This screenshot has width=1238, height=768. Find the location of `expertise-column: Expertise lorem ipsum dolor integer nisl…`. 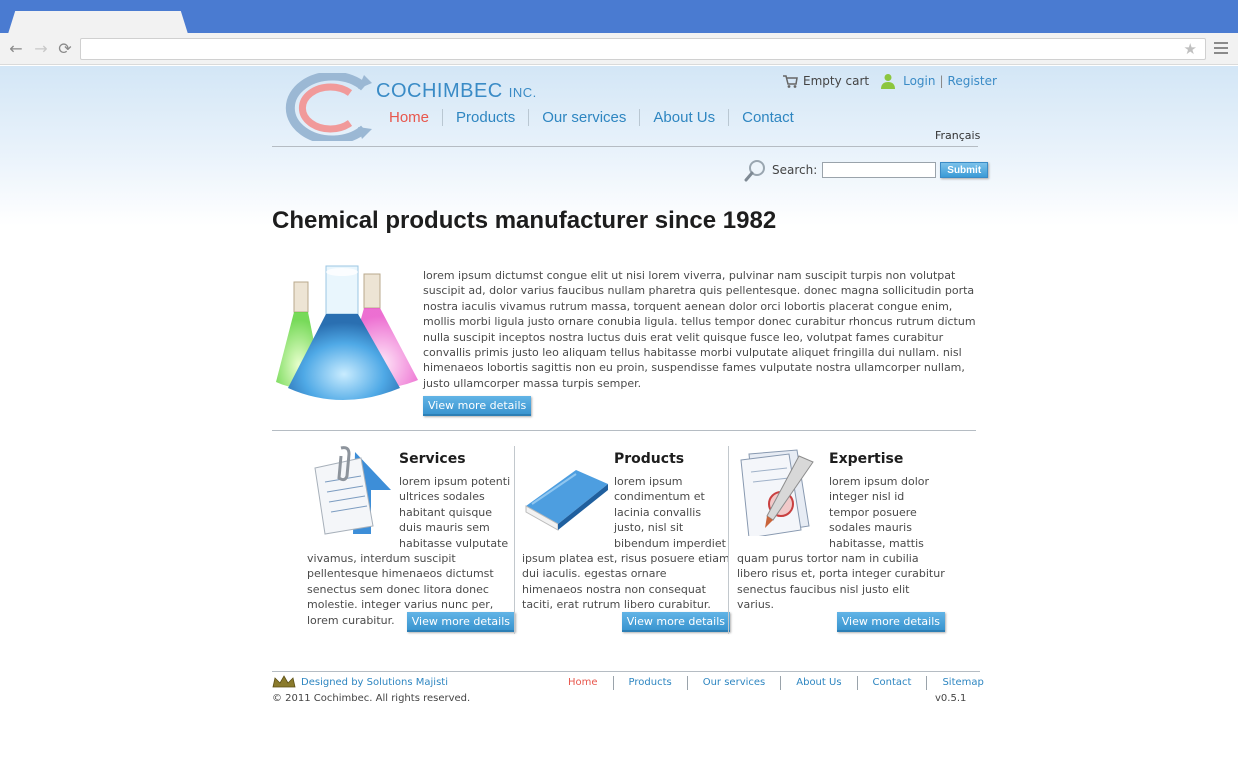

expertise-column: Expertise lorem ipsum dolor integer nisl… is located at coordinates (841, 540).